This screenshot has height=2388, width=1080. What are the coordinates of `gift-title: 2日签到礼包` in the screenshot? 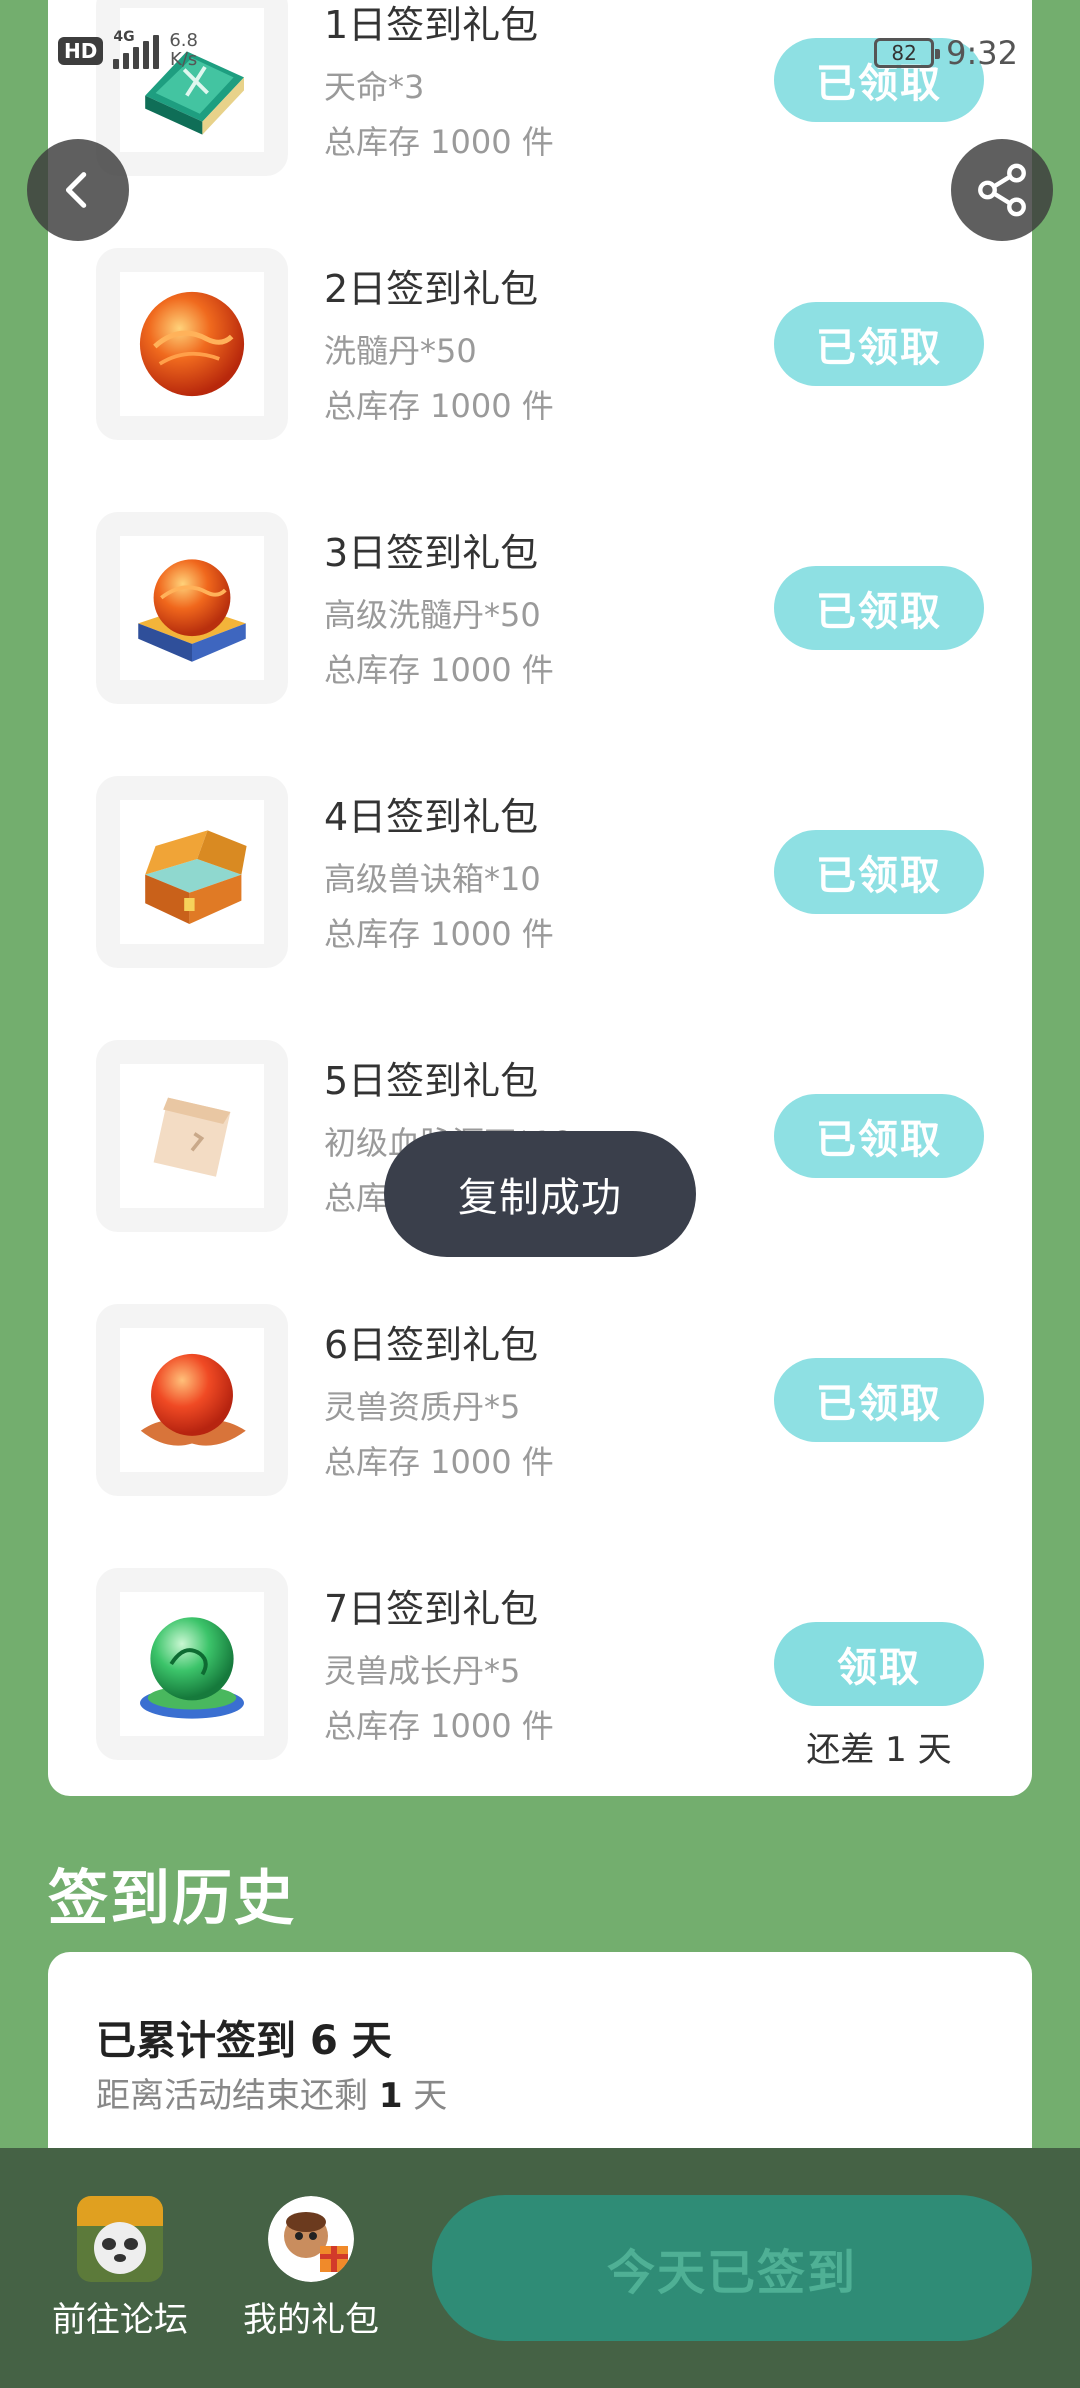 It's located at (431, 289).